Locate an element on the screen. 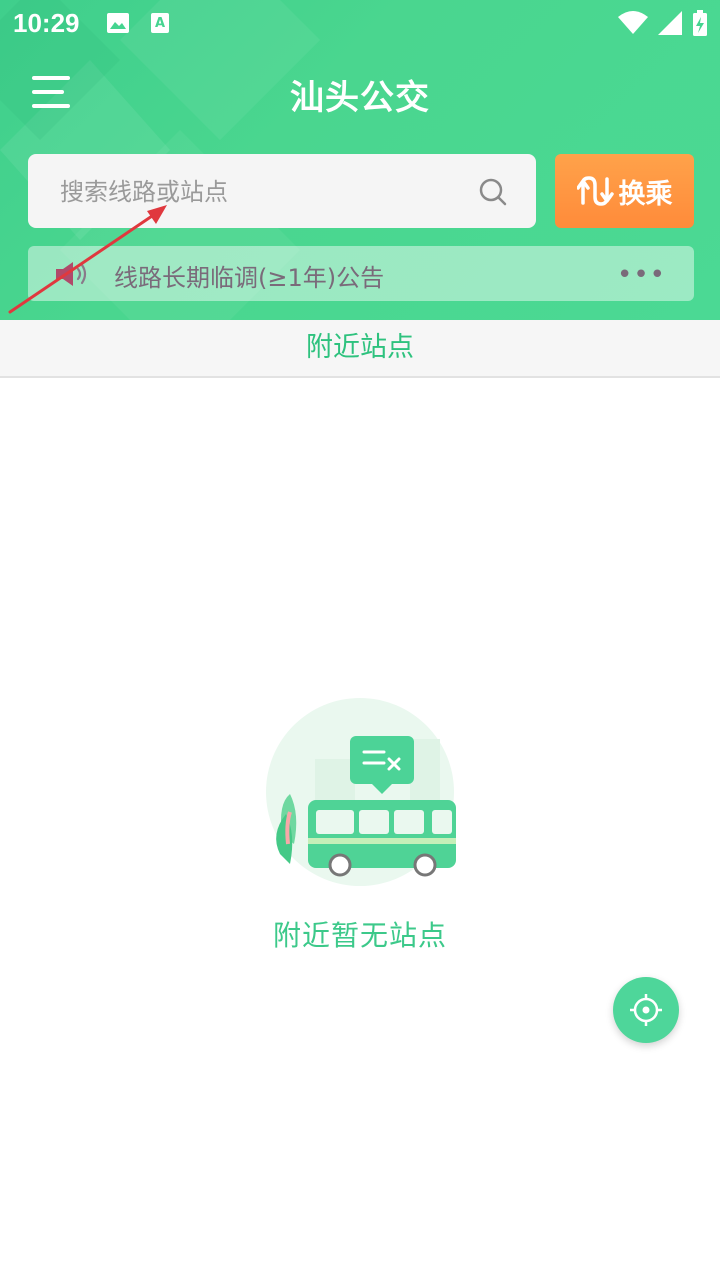 The width and height of the screenshot is (720, 1280). search-icon is located at coordinates (493, 192).